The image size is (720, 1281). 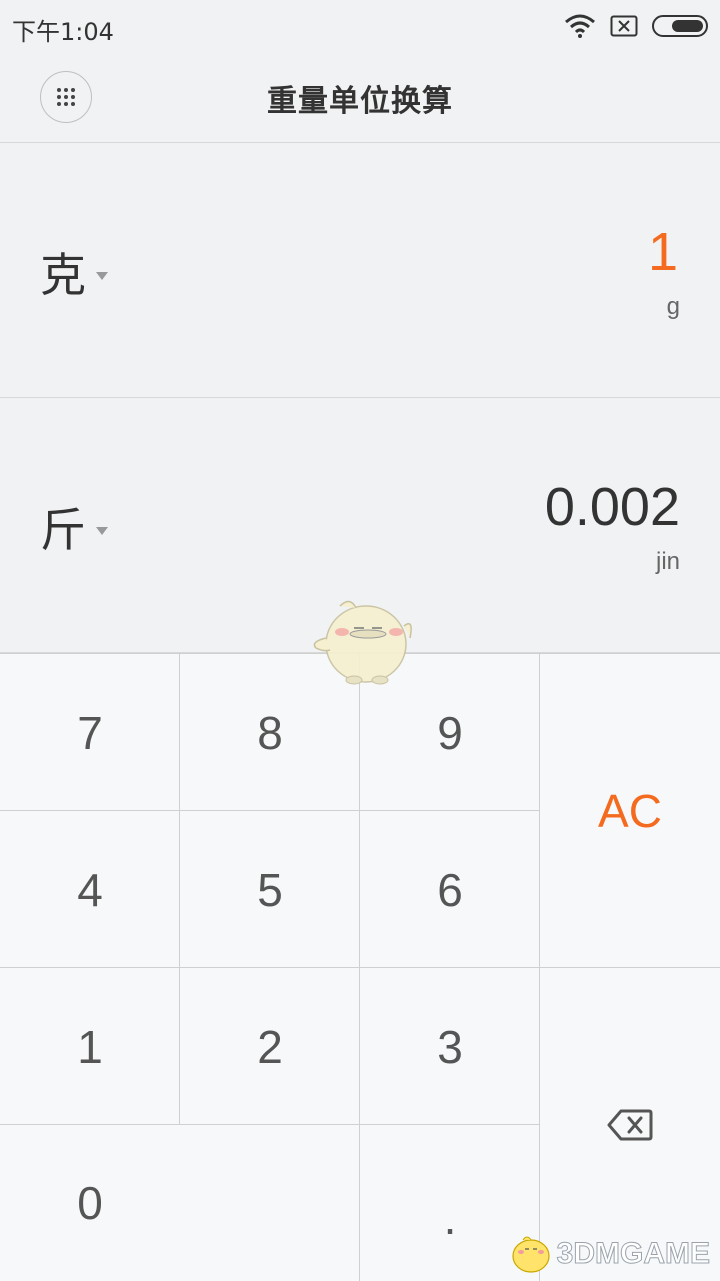 I want to click on key-1: 1, so click(x=90, y=1046).